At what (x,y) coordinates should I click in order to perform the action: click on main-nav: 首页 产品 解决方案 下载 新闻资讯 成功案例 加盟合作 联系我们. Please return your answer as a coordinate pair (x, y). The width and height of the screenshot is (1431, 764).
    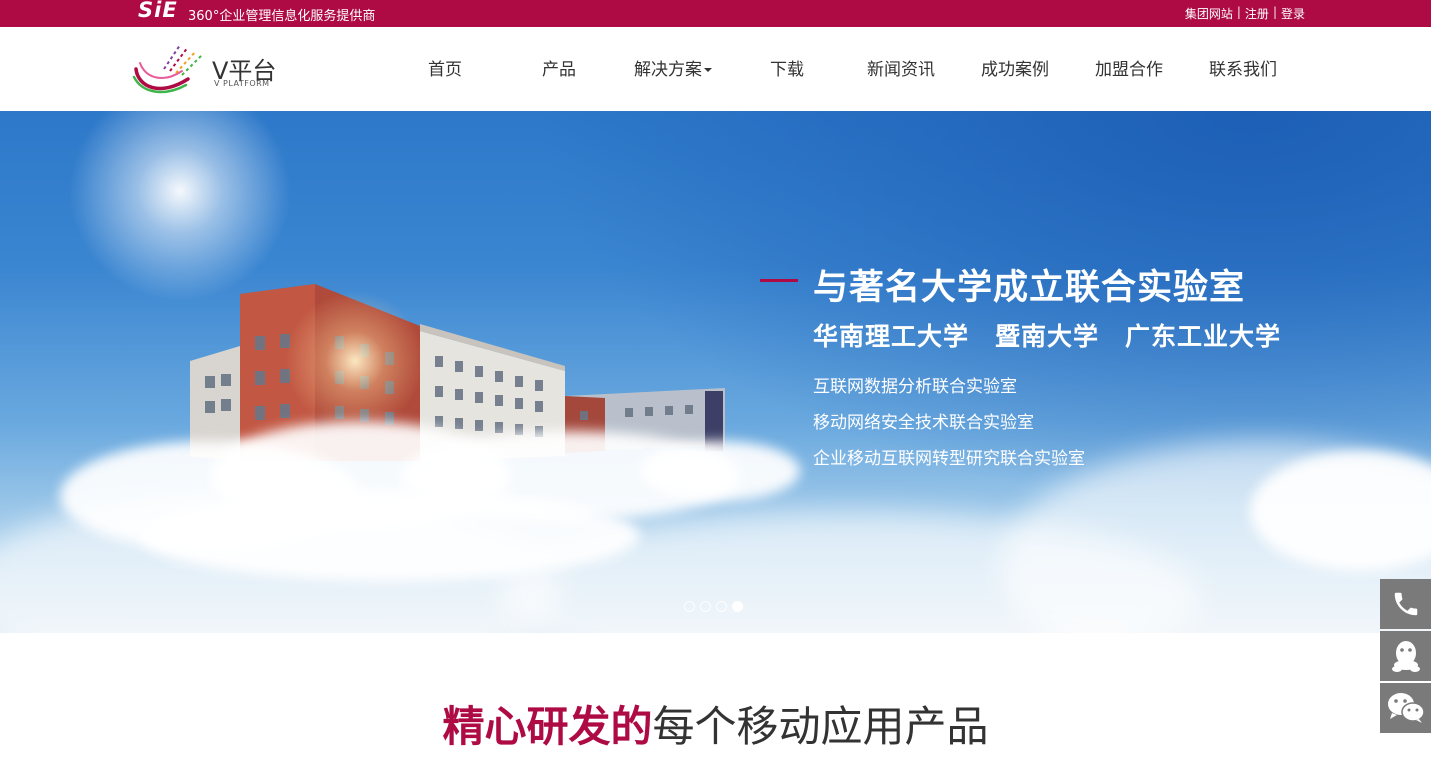
    Looking at the image, I should click on (844, 67).